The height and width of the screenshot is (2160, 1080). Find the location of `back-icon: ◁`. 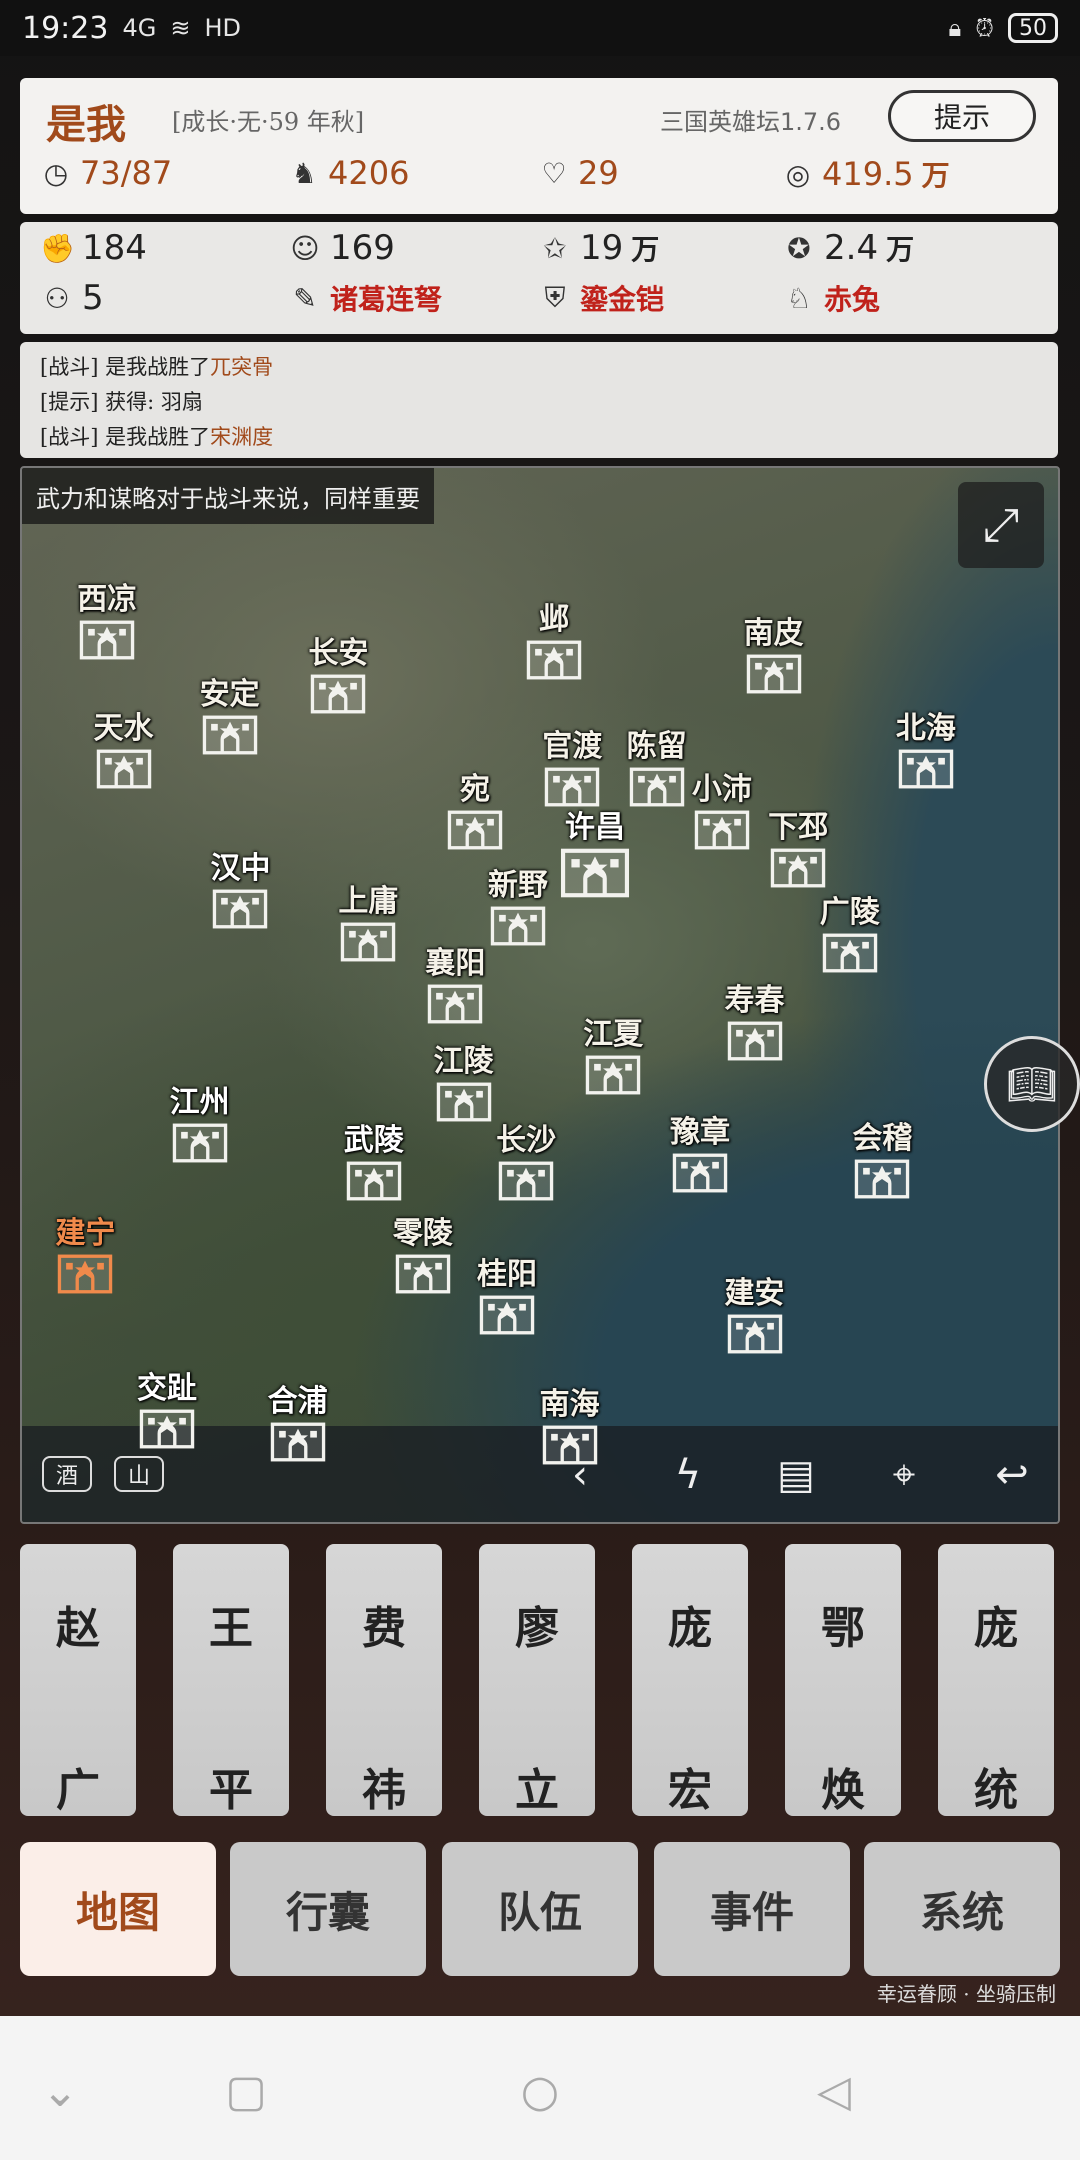

back-icon: ◁ is located at coordinates (834, 2091).